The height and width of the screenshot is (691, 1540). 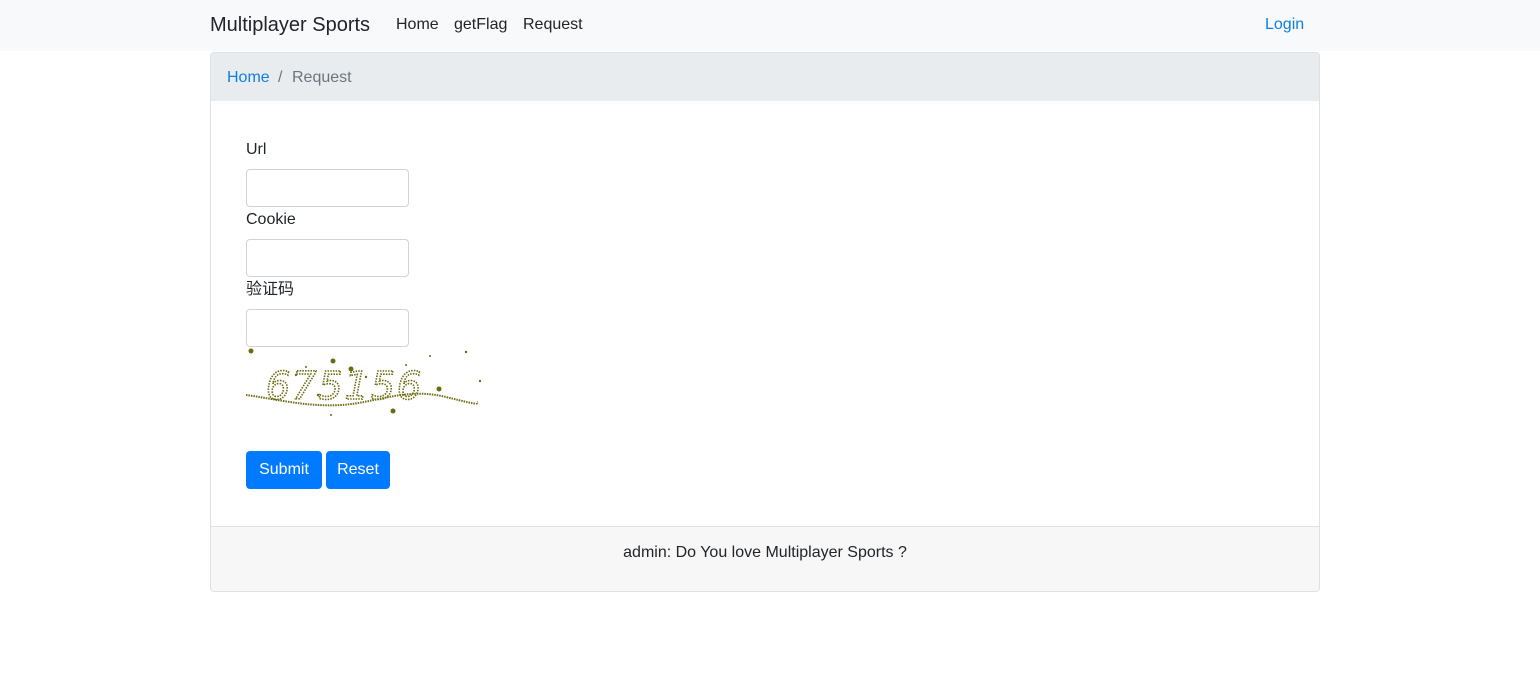 What do you see at coordinates (327, 258) in the screenshot?
I see `cookie-input` at bounding box center [327, 258].